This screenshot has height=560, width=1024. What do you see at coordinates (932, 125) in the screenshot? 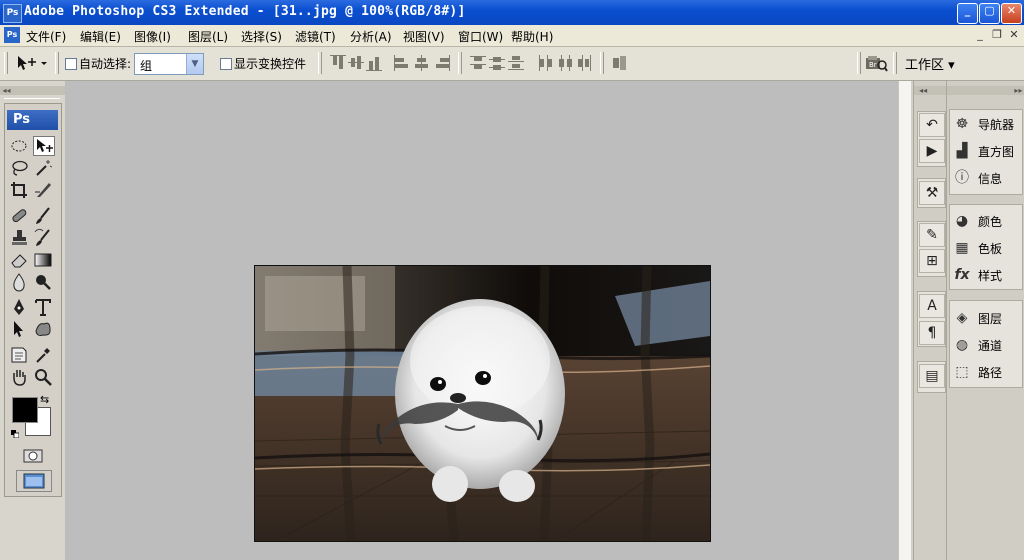
I see `history-panel-icon: ↶` at bounding box center [932, 125].